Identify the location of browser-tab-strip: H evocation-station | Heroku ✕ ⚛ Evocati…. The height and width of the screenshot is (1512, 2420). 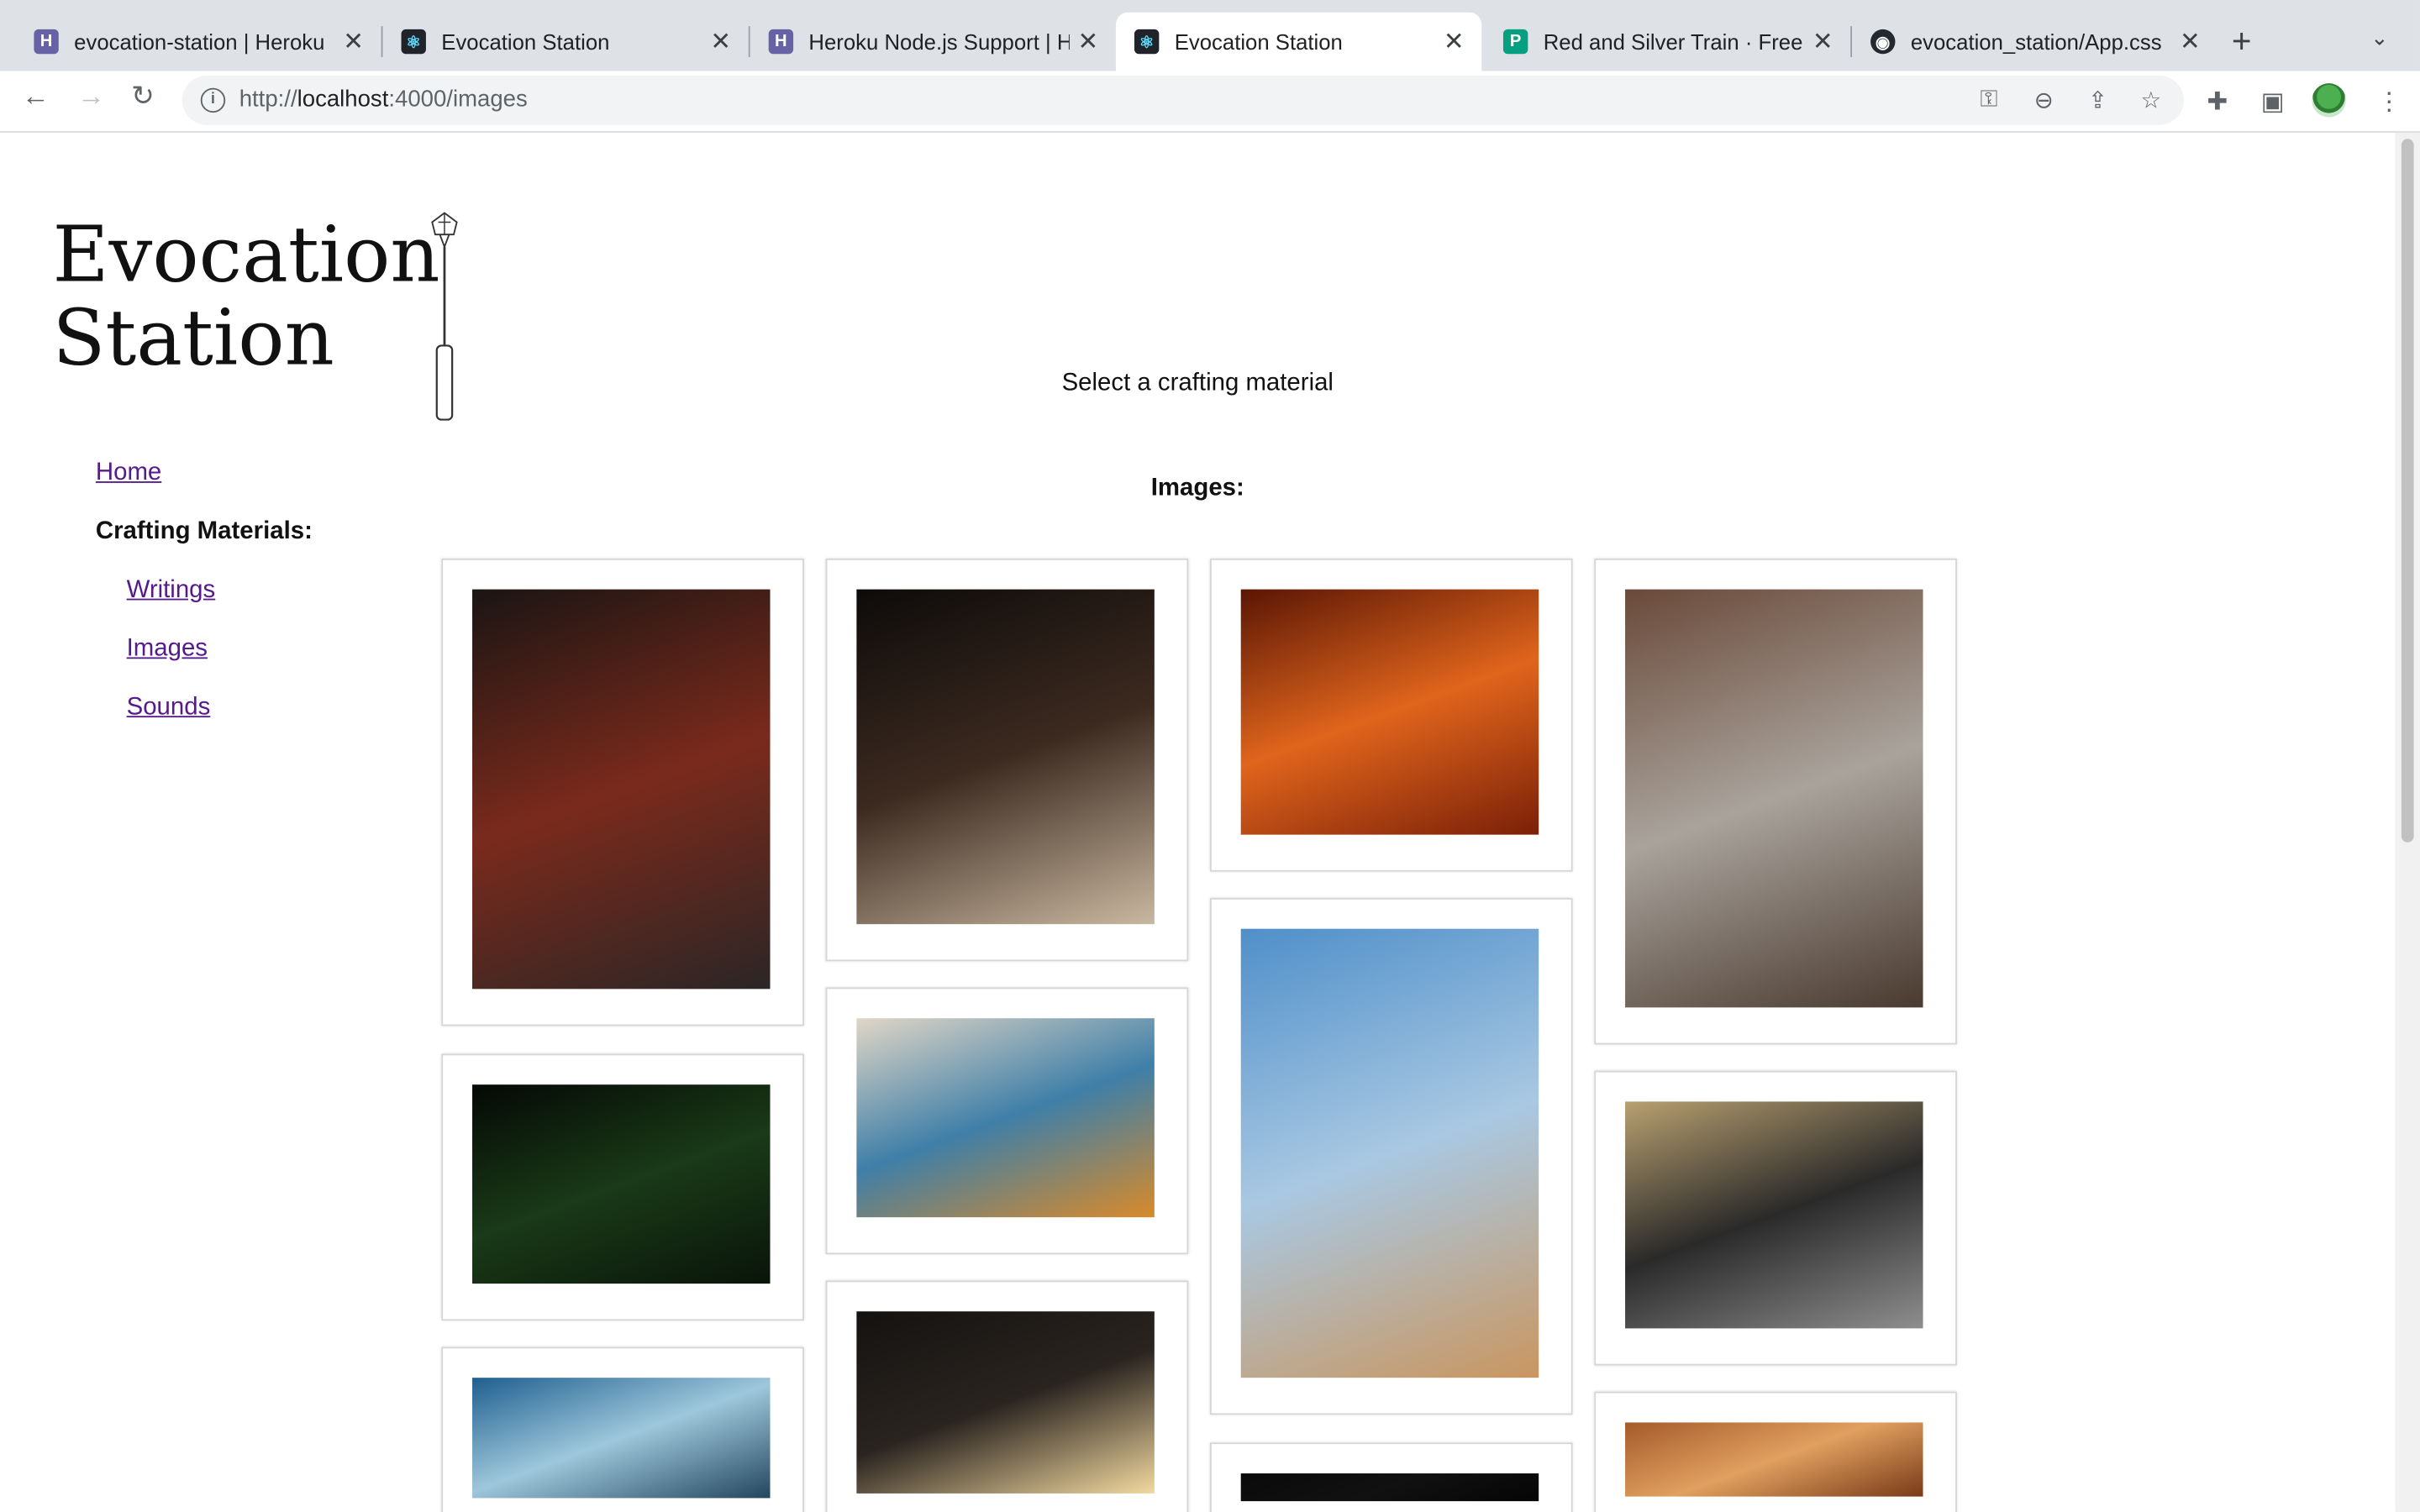
(1210, 35).